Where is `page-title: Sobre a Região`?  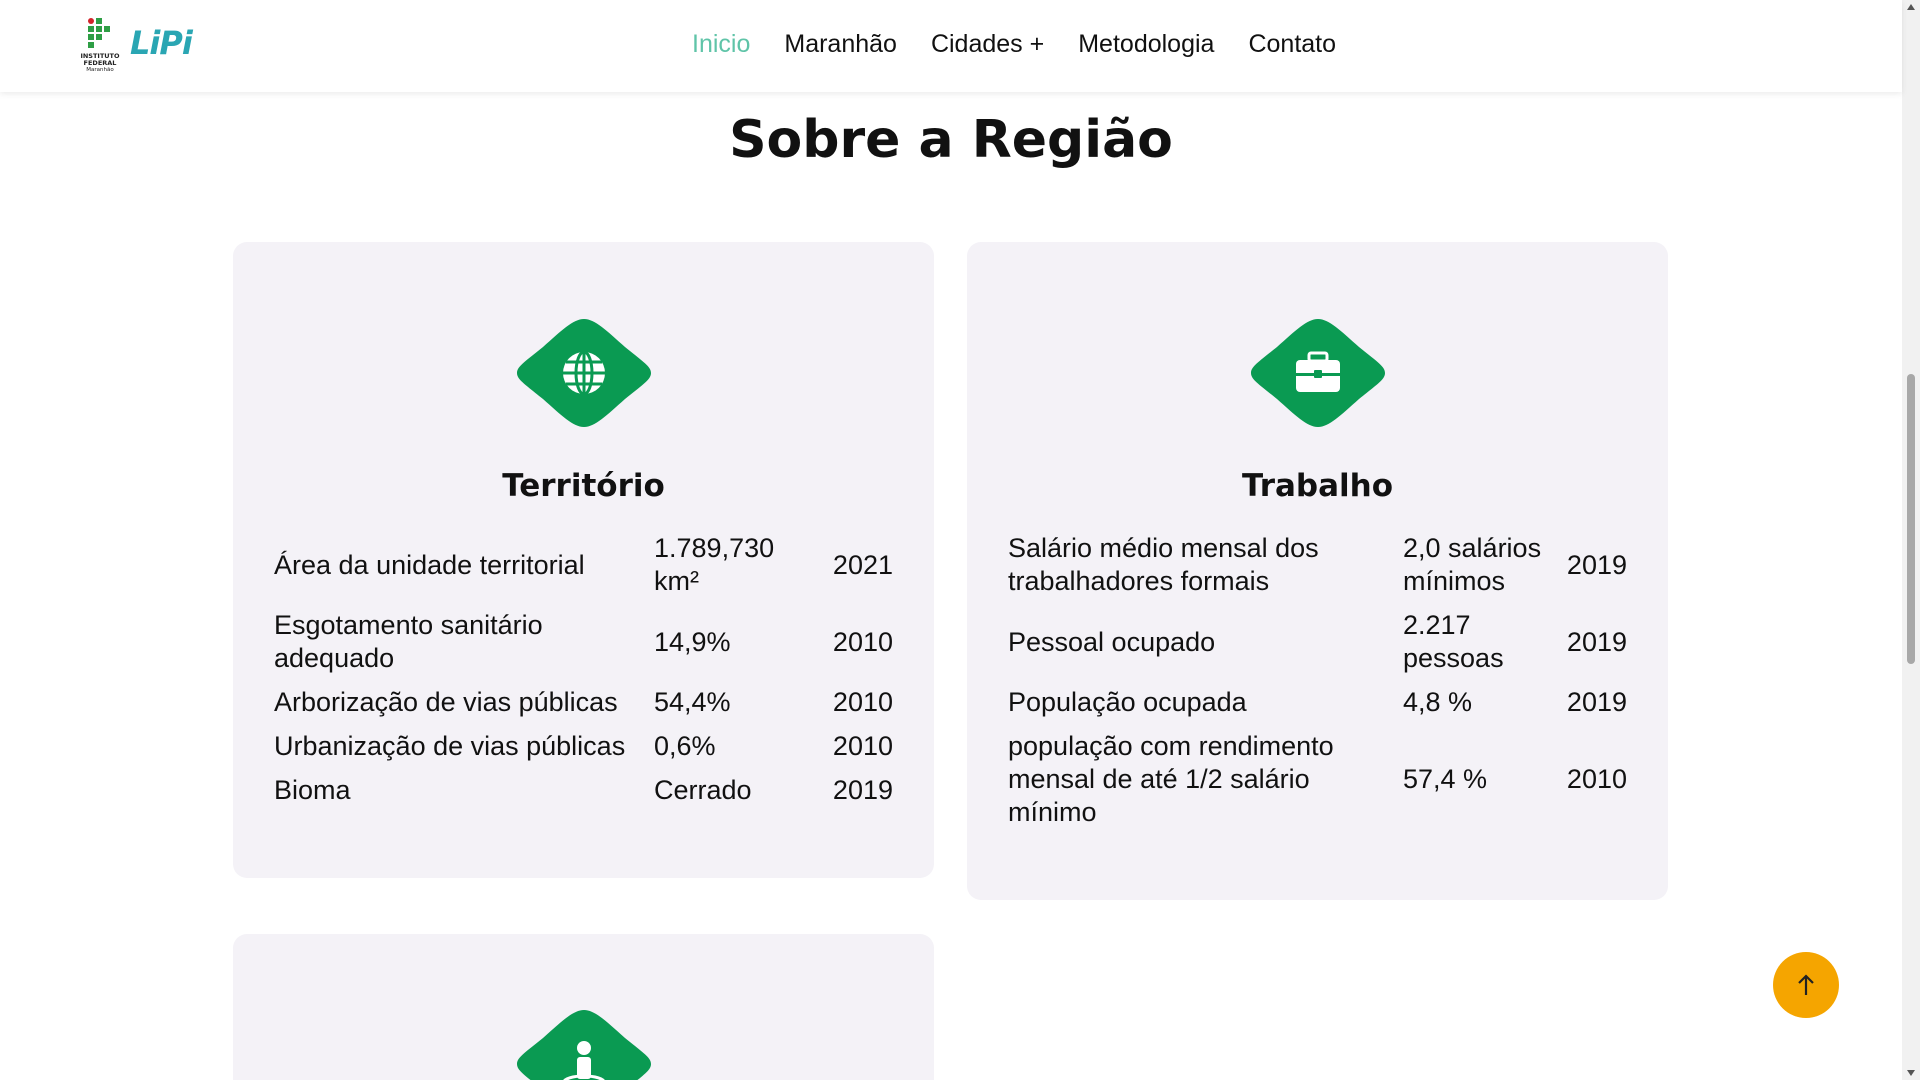 page-title: Sobre a Região is located at coordinates (951, 140).